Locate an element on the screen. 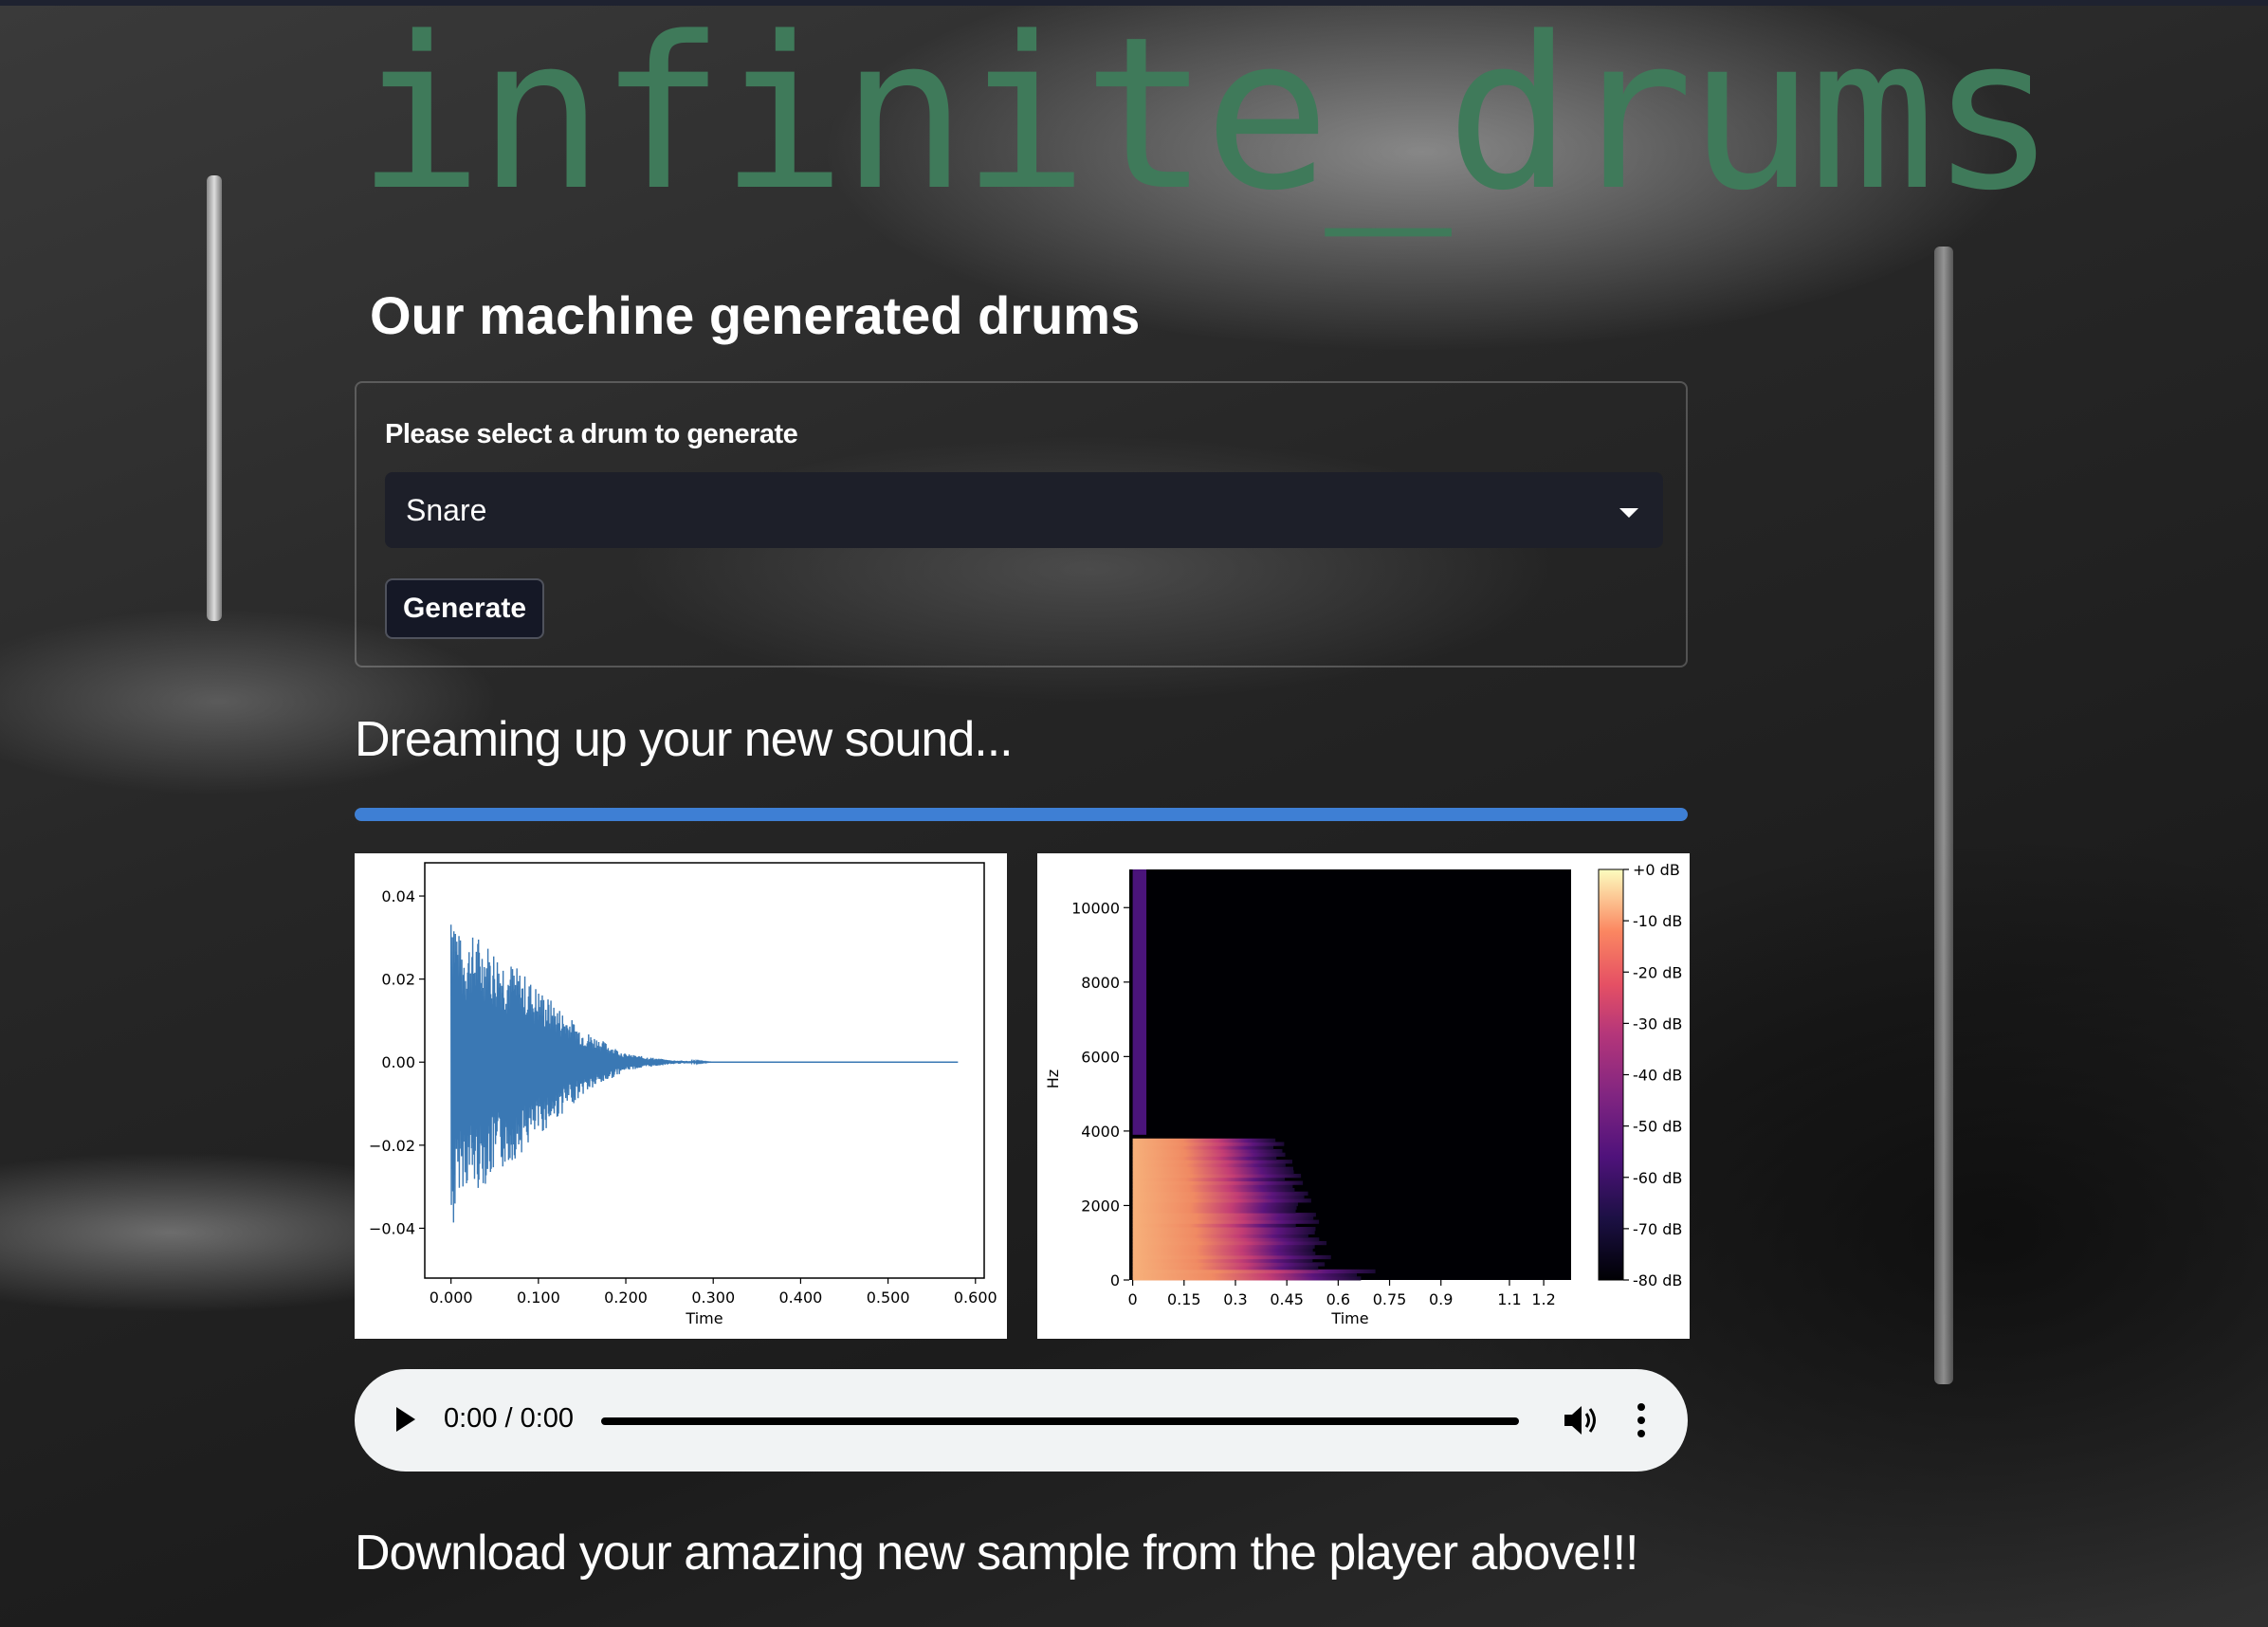 This screenshot has height=1627, width=2268. generate-button: Generate is located at coordinates (464, 608).